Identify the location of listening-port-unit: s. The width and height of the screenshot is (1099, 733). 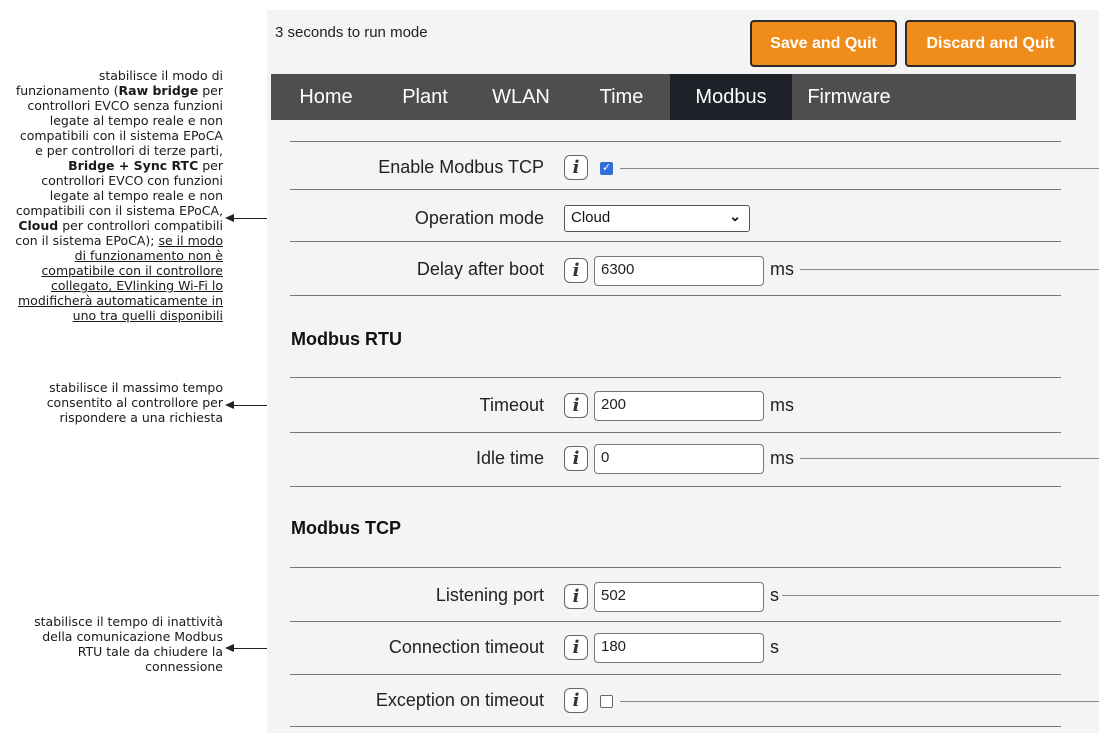
(774, 595).